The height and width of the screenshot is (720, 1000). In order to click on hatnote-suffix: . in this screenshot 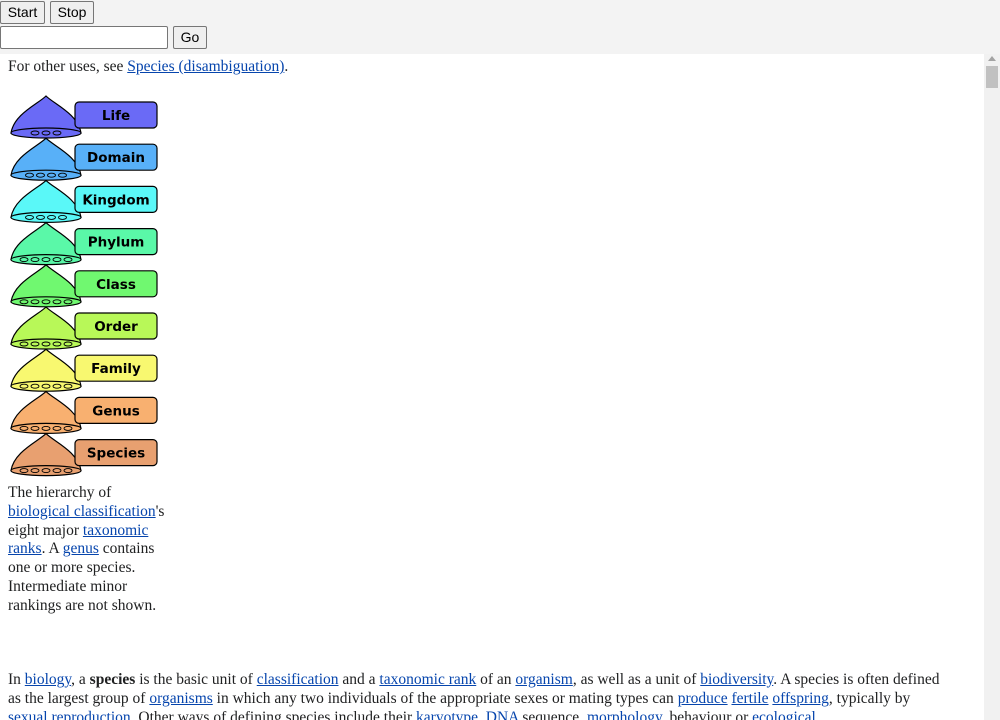, I will do `click(286, 66)`.